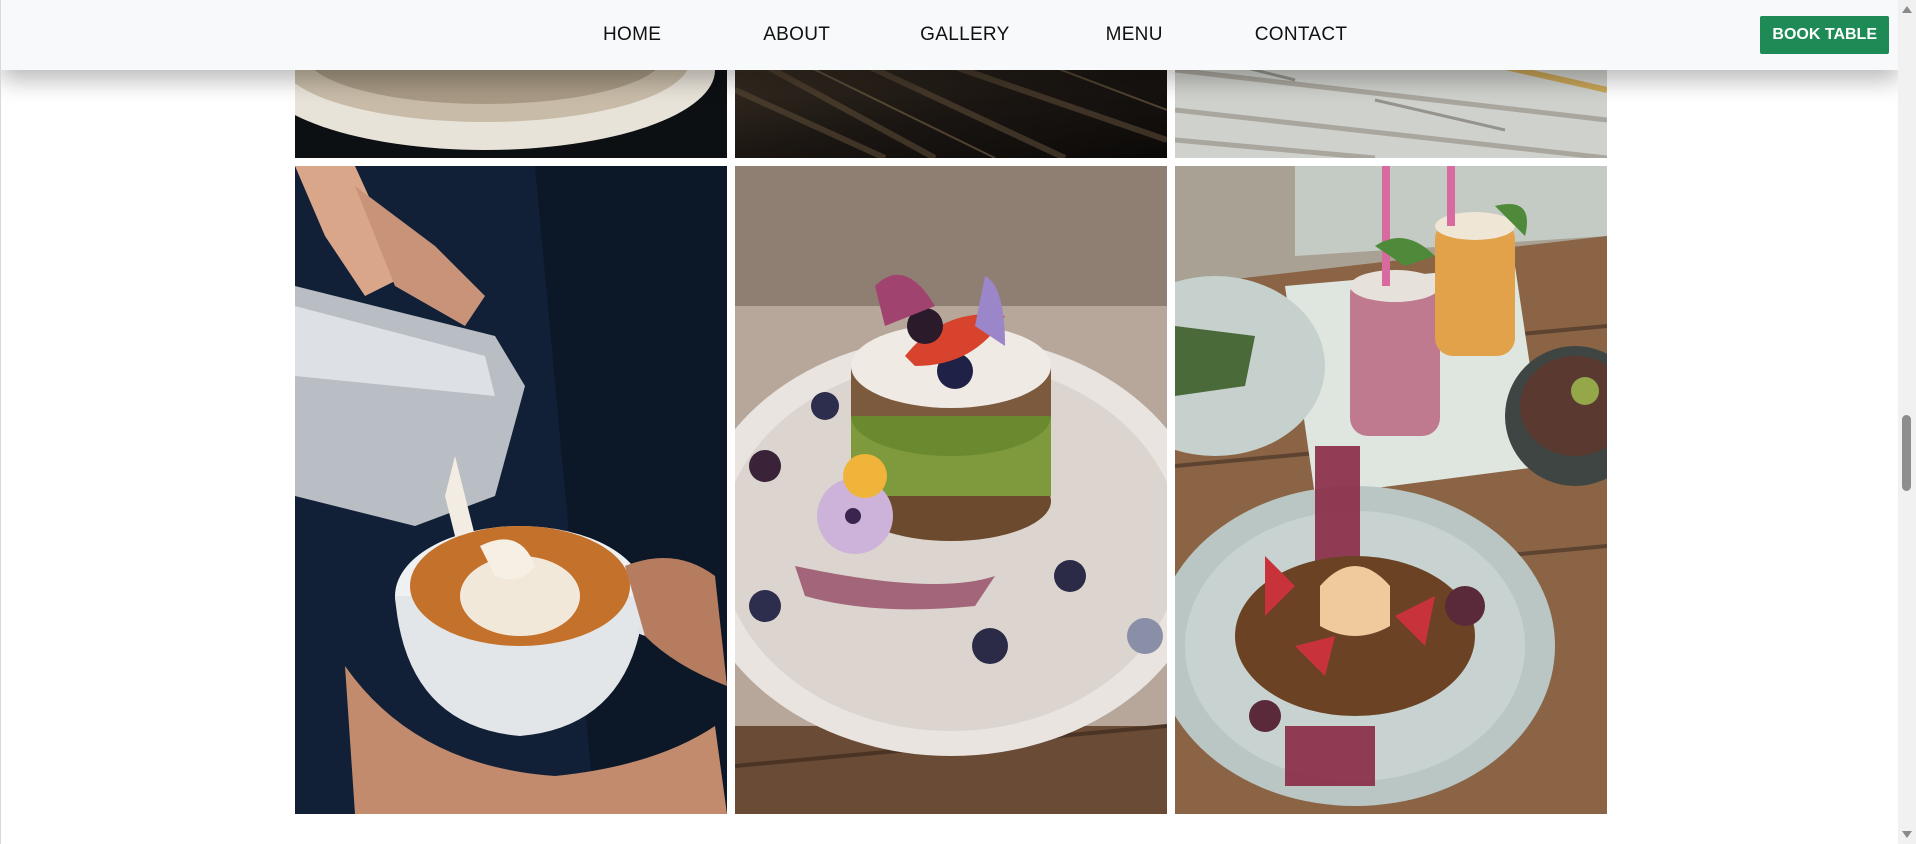 This screenshot has width=1916, height=844. I want to click on gallery-image-white-wood, so click(1391, 109).